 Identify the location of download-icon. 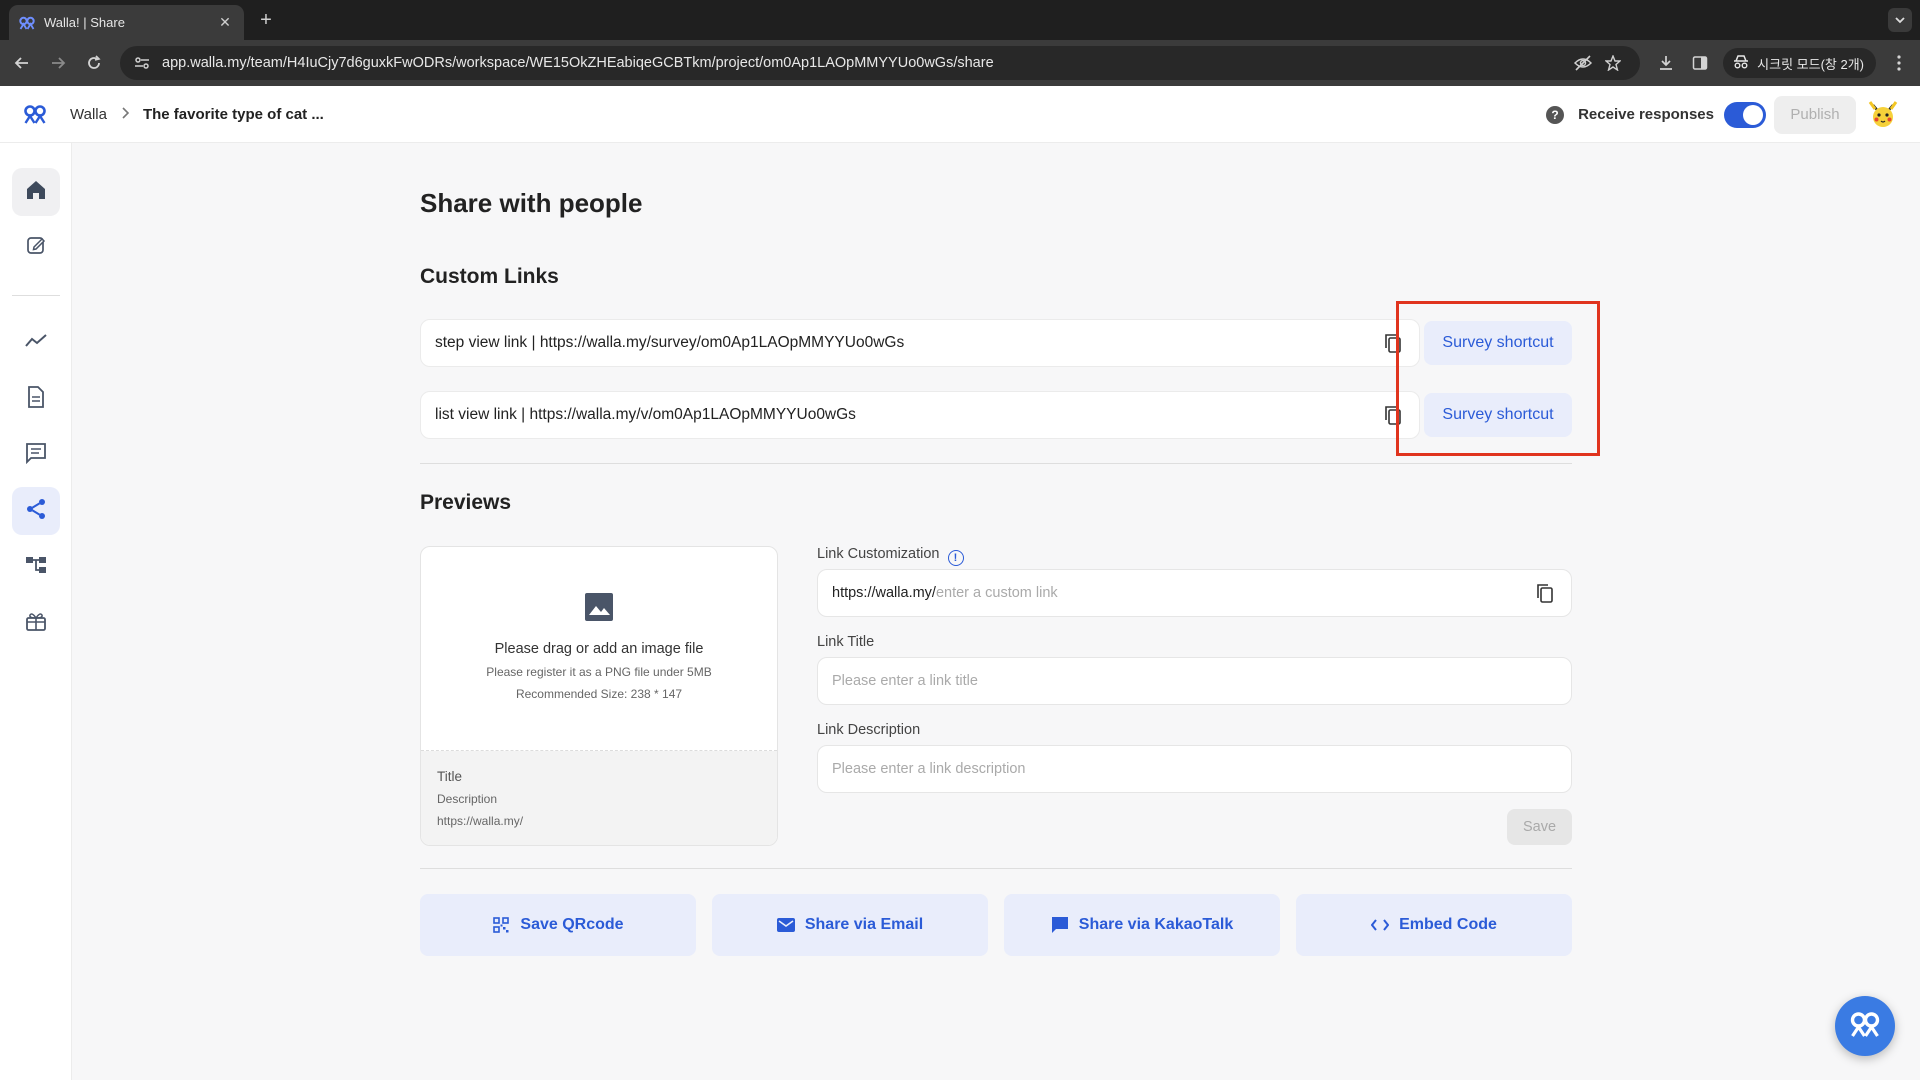
(1666, 63).